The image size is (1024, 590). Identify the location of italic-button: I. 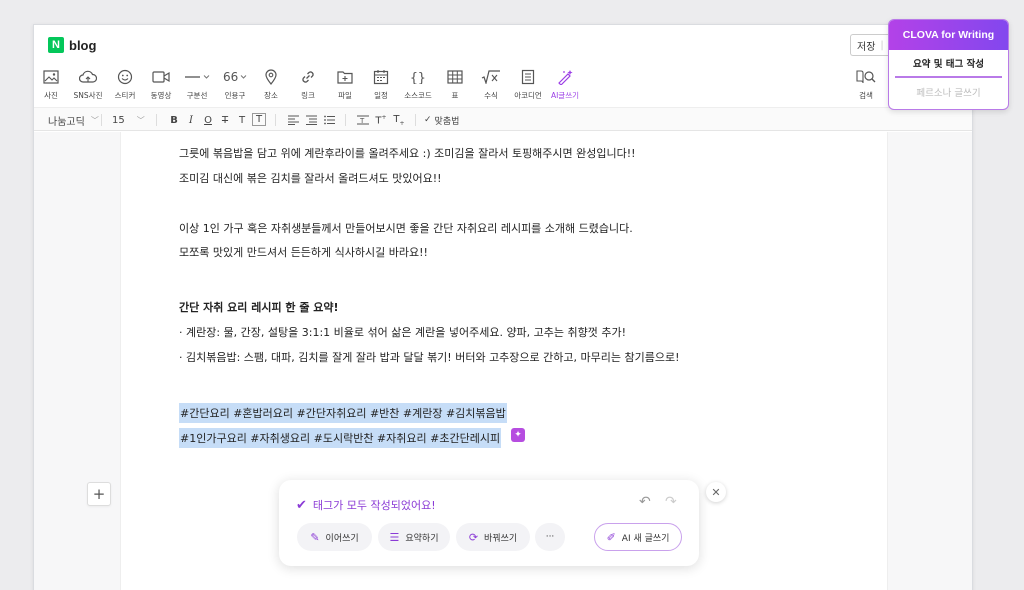
(191, 120).